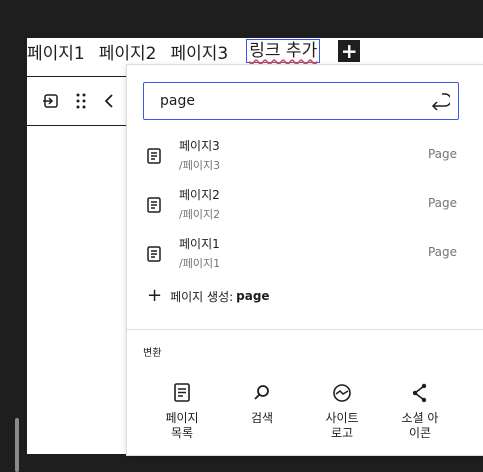 The height and width of the screenshot is (472, 483). I want to click on plus-icon: +, so click(155, 295).